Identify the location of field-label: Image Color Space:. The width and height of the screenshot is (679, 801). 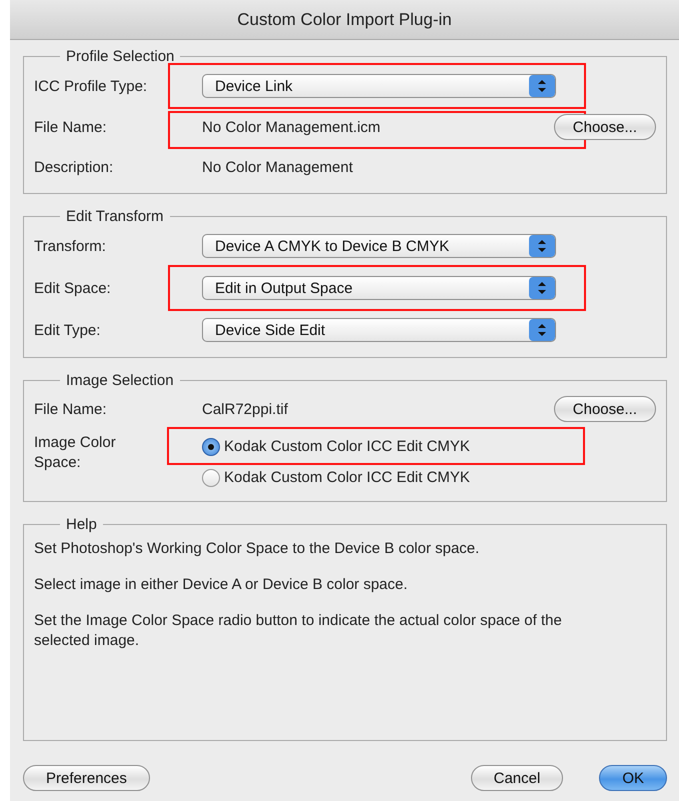
(75, 453).